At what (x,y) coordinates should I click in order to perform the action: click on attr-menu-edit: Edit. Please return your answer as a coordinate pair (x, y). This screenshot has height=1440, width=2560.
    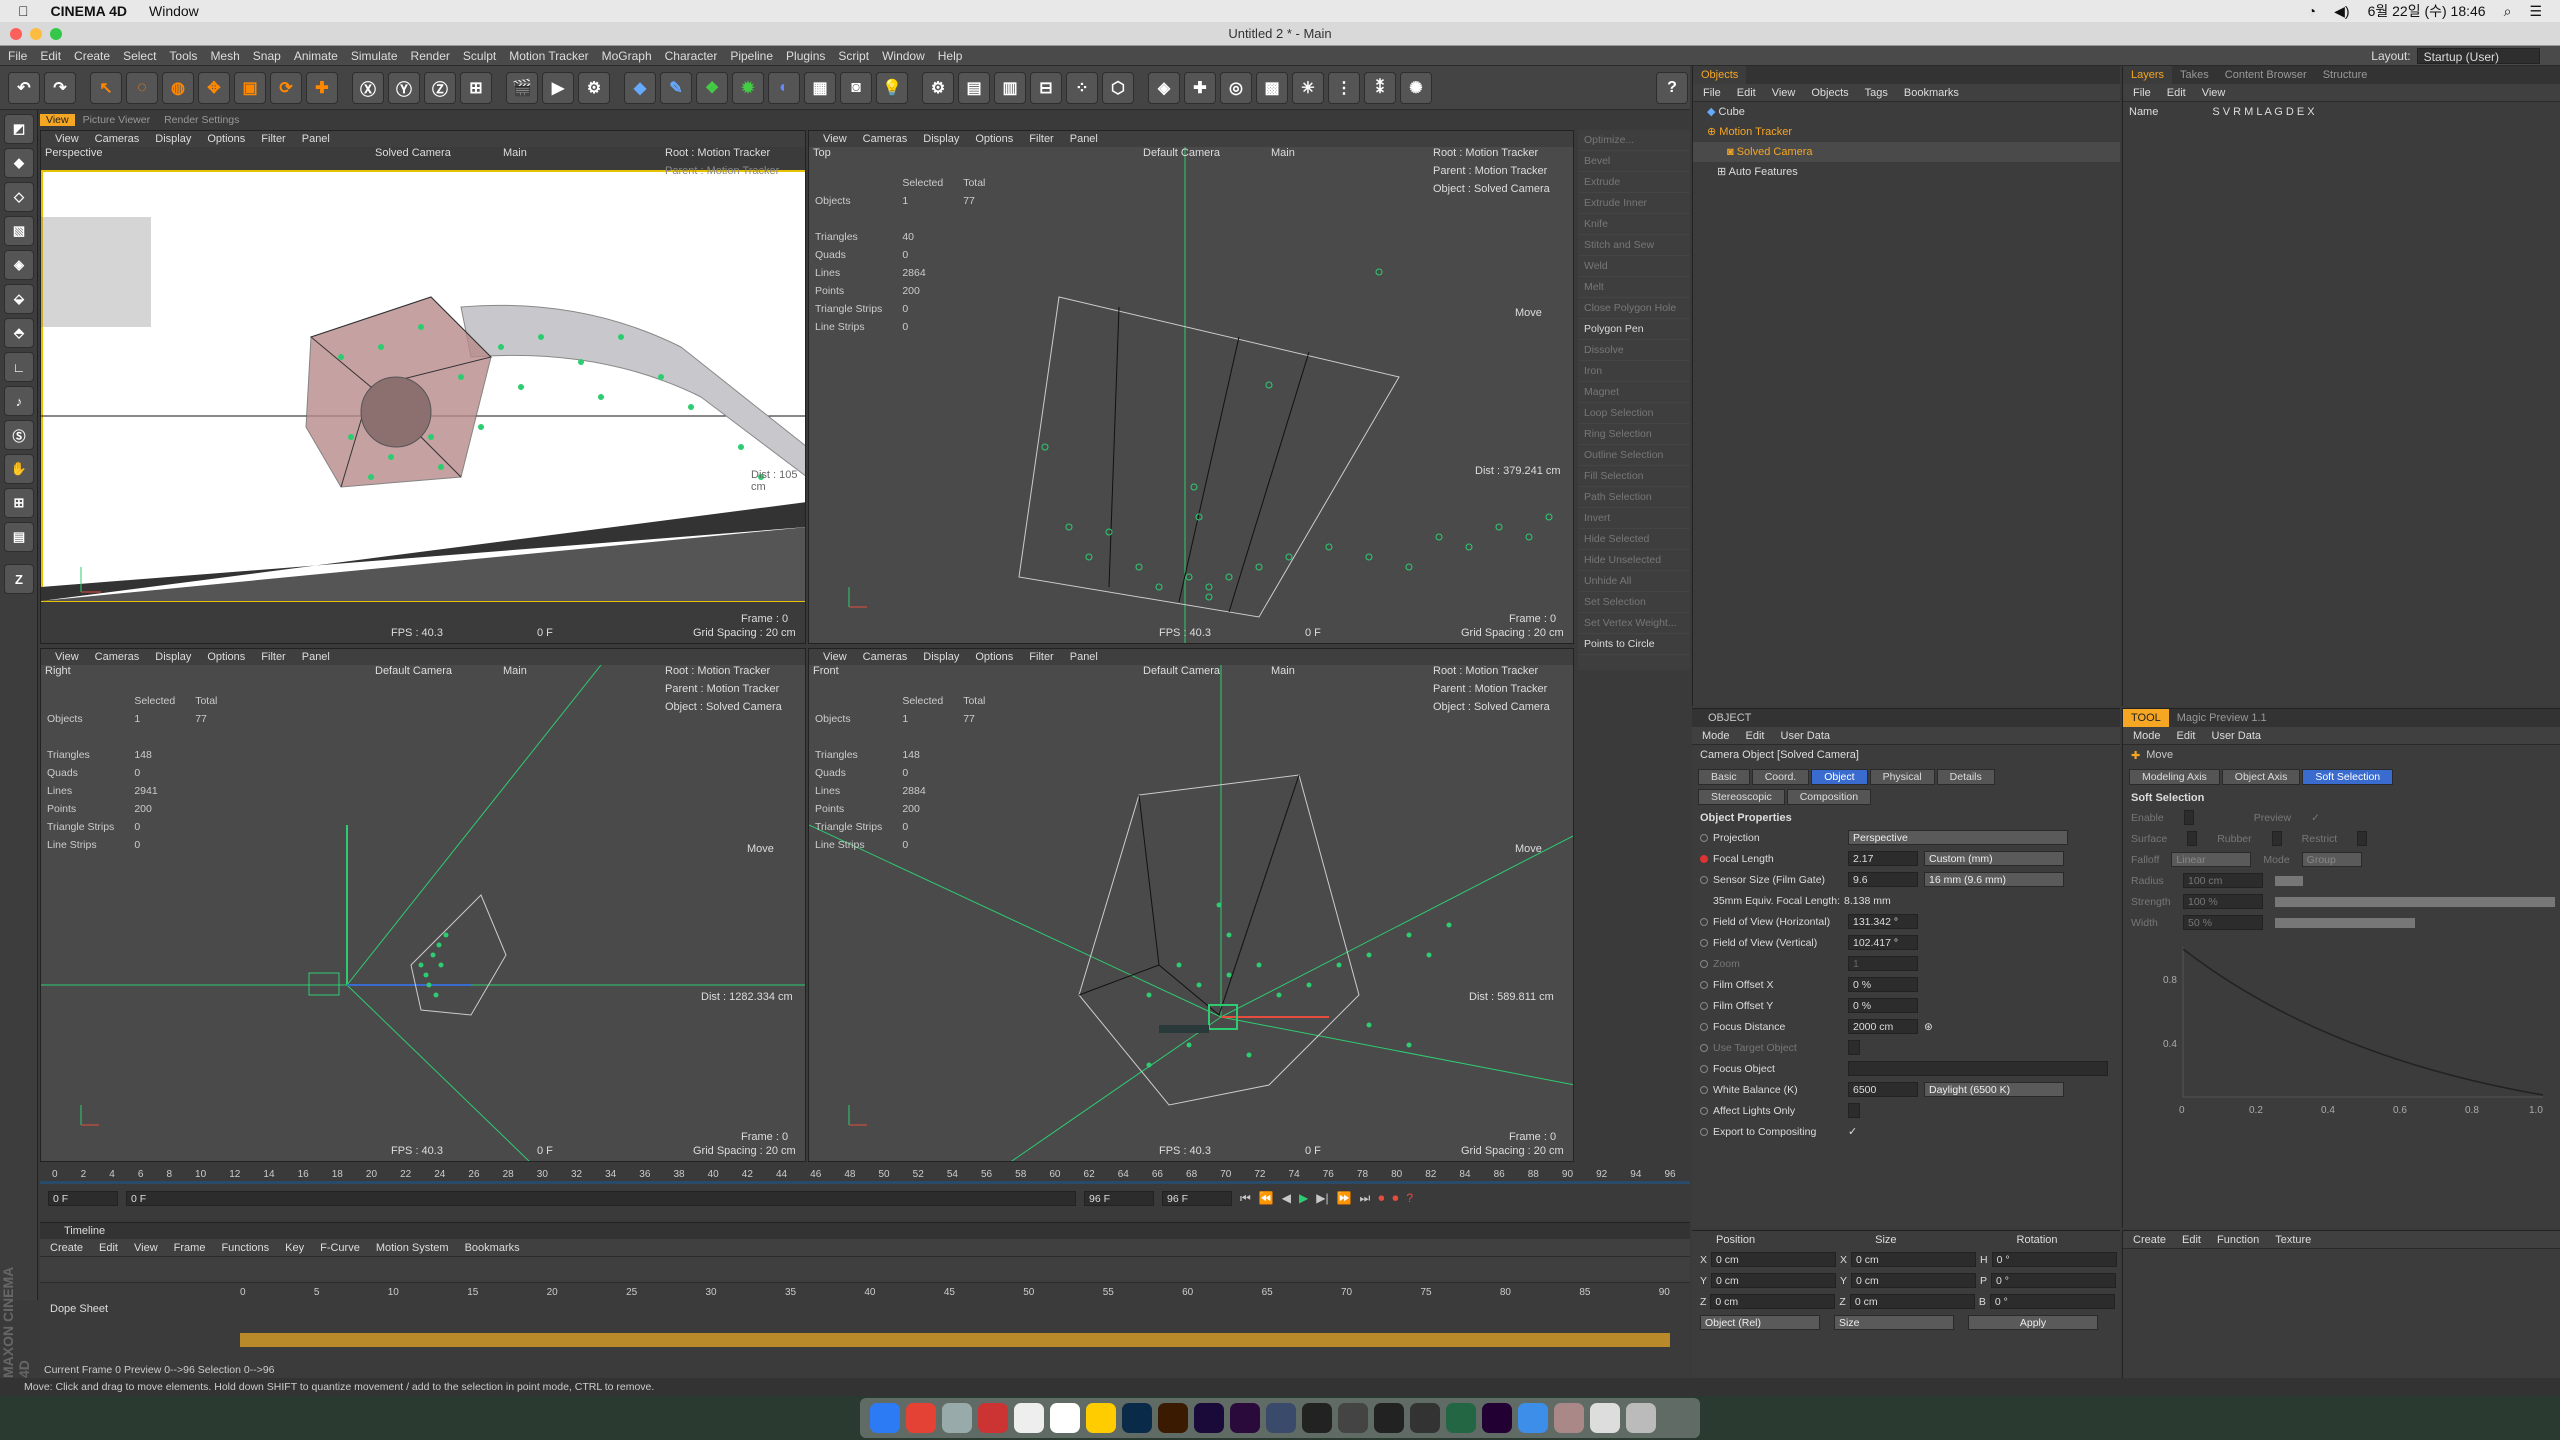
    Looking at the image, I should click on (1755, 736).